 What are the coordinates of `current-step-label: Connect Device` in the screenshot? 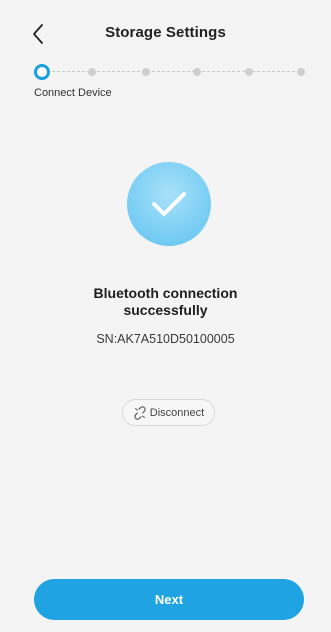 It's located at (73, 93).